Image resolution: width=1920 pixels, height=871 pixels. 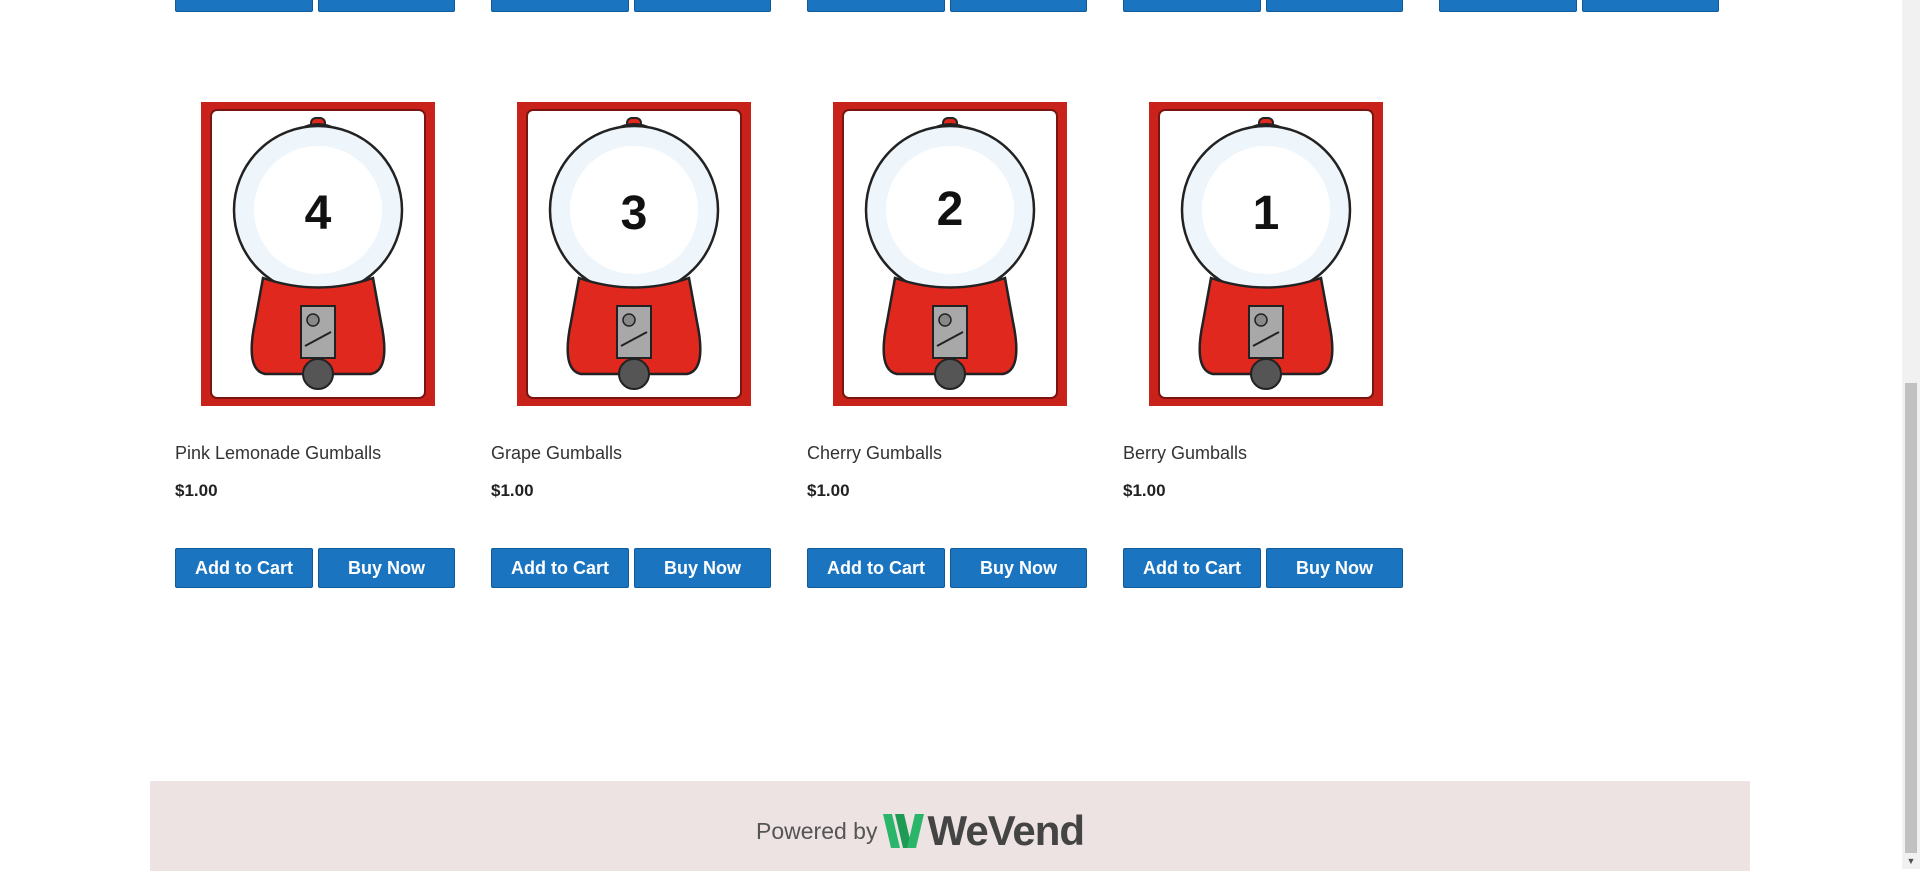 What do you see at coordinates (1266, 213) in the screenshot?
I see `product-number-badge: 1` at bounding box center [1266, 213].